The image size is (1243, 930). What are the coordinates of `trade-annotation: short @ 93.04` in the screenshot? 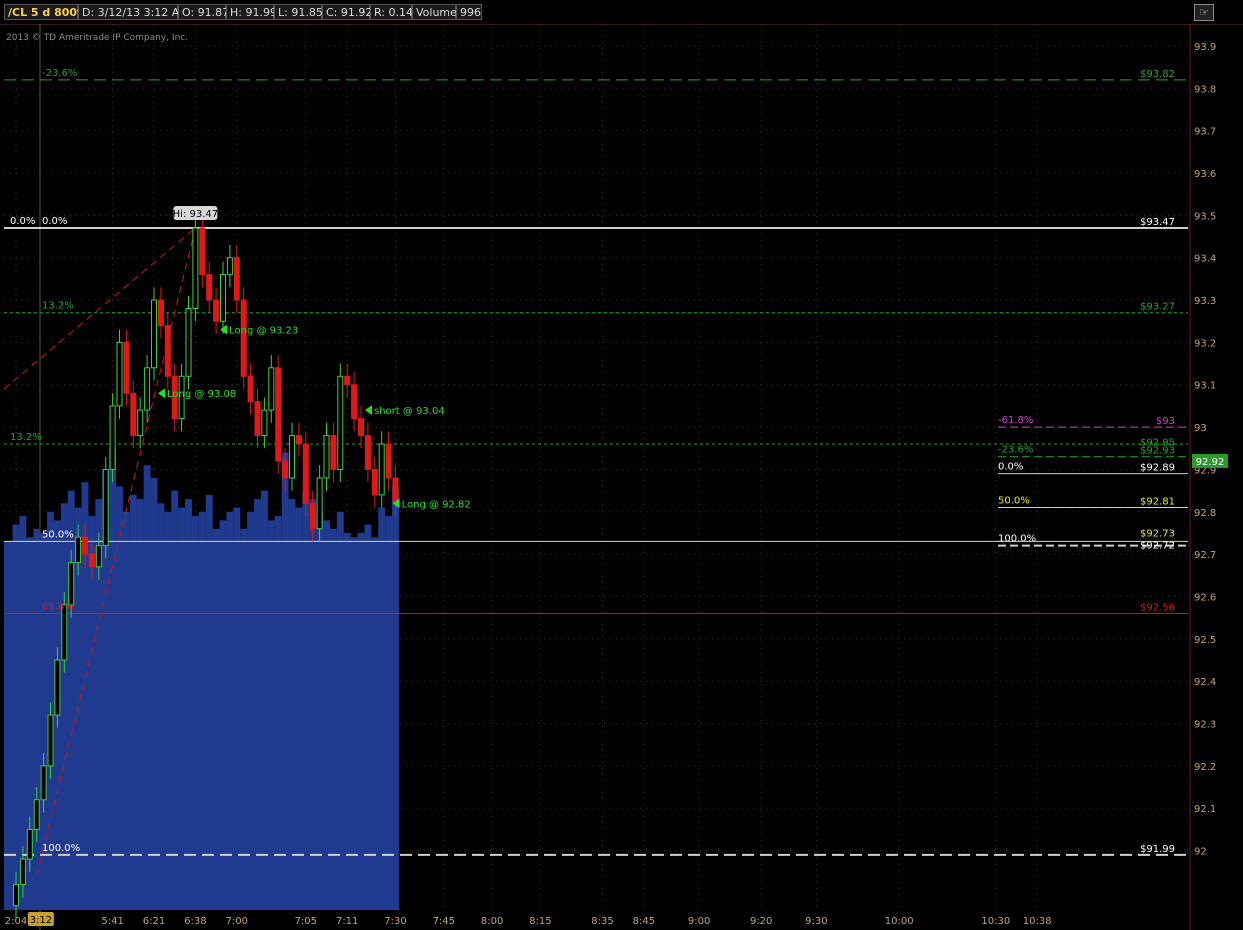 It's located at (409, 411).